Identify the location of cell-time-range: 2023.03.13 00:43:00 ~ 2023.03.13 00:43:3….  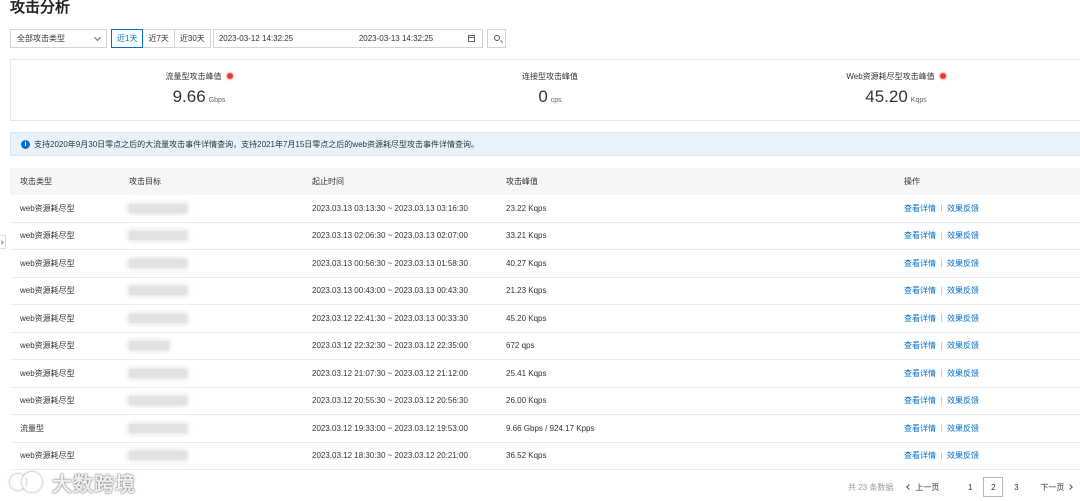
(390, 291).